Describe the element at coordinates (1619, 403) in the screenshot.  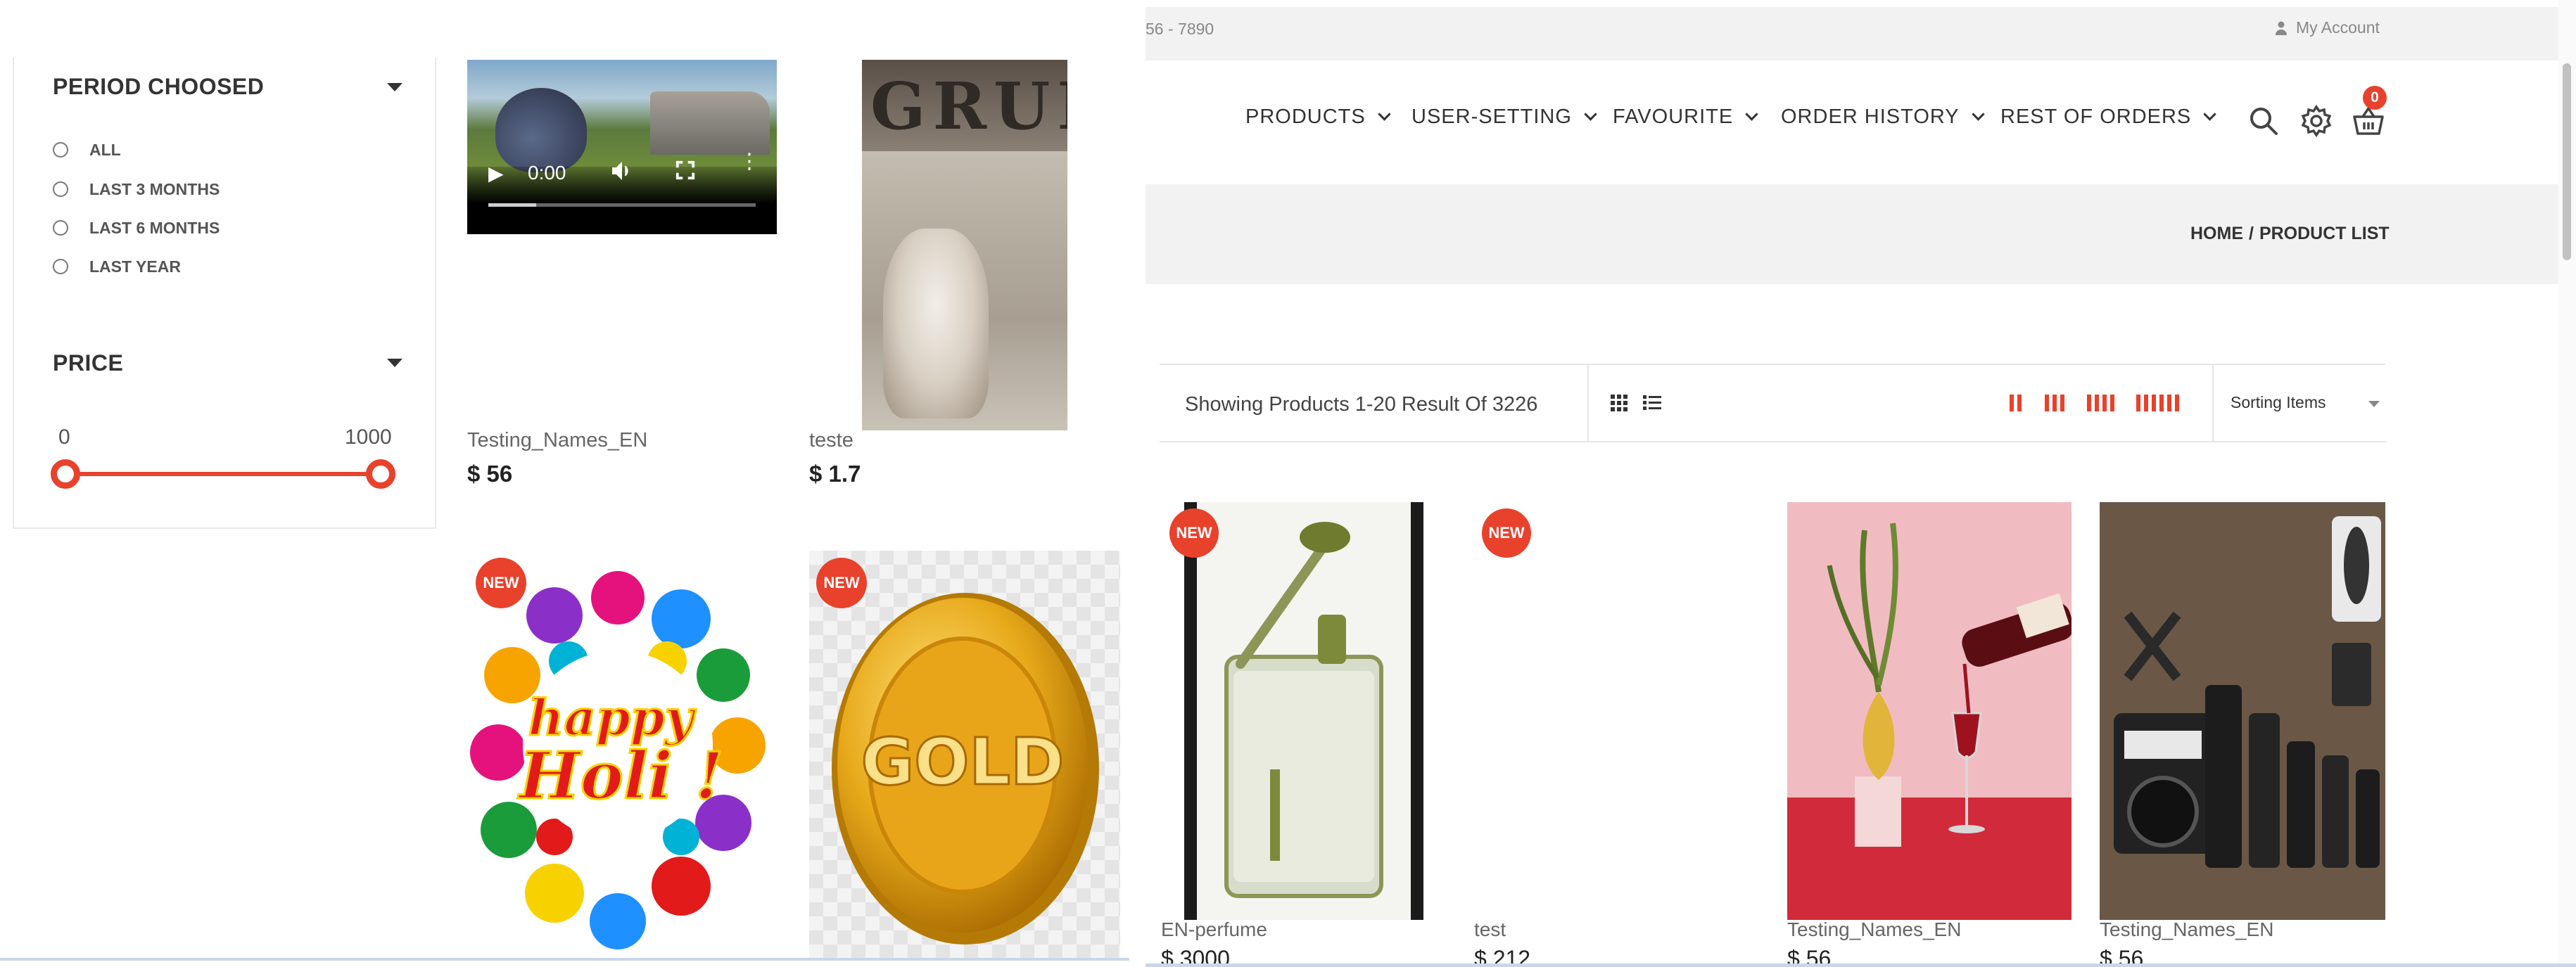
I see `grid-view-icon` at that location.